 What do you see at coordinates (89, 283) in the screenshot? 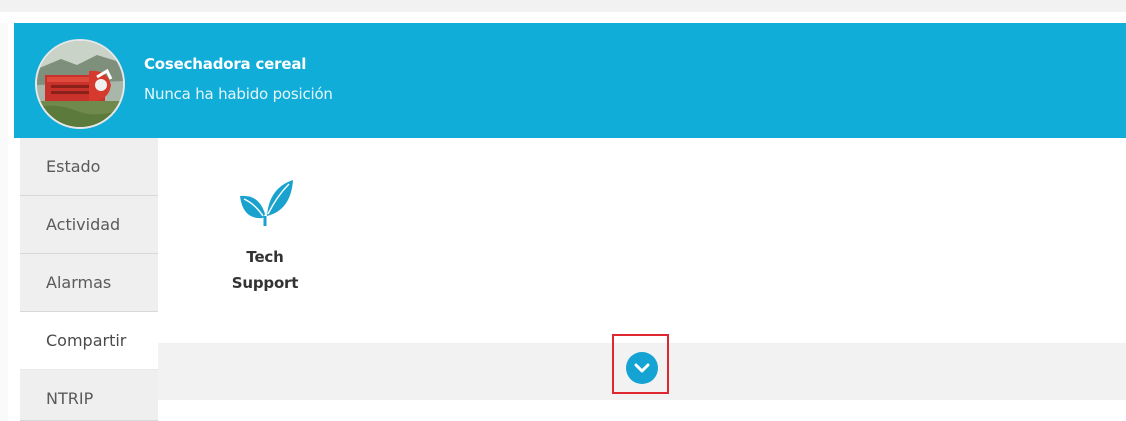
I see `tab-alarmas: Alarmas` at bounding box center [89, 283].